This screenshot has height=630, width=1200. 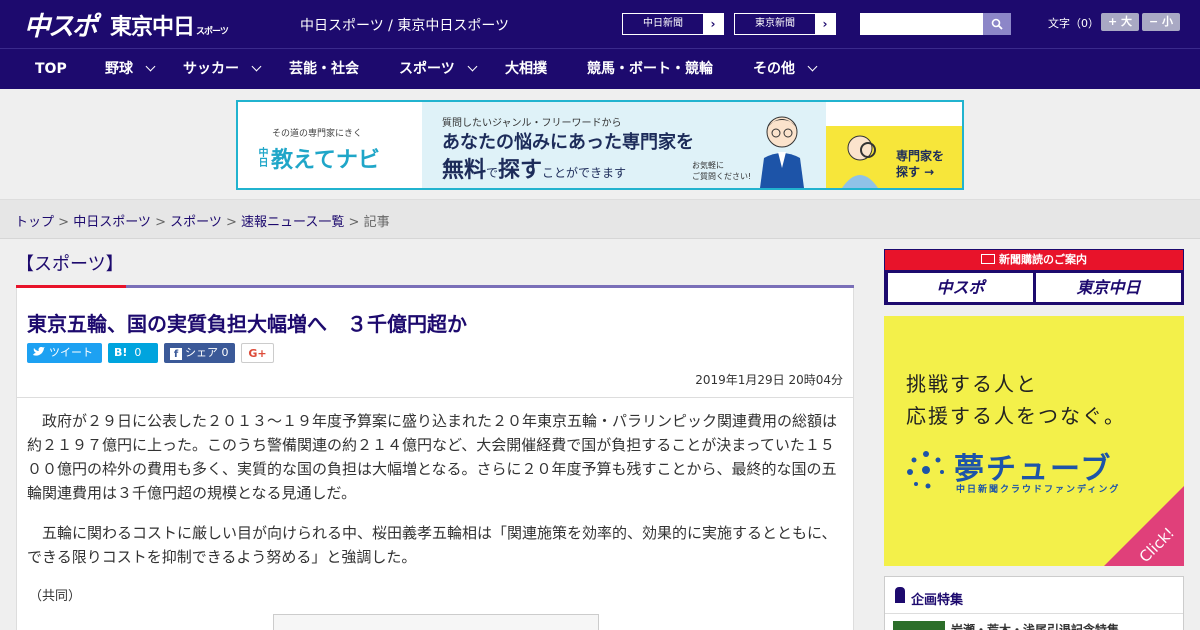 I want to click on banner-de: で, so click(x=492, y=173).